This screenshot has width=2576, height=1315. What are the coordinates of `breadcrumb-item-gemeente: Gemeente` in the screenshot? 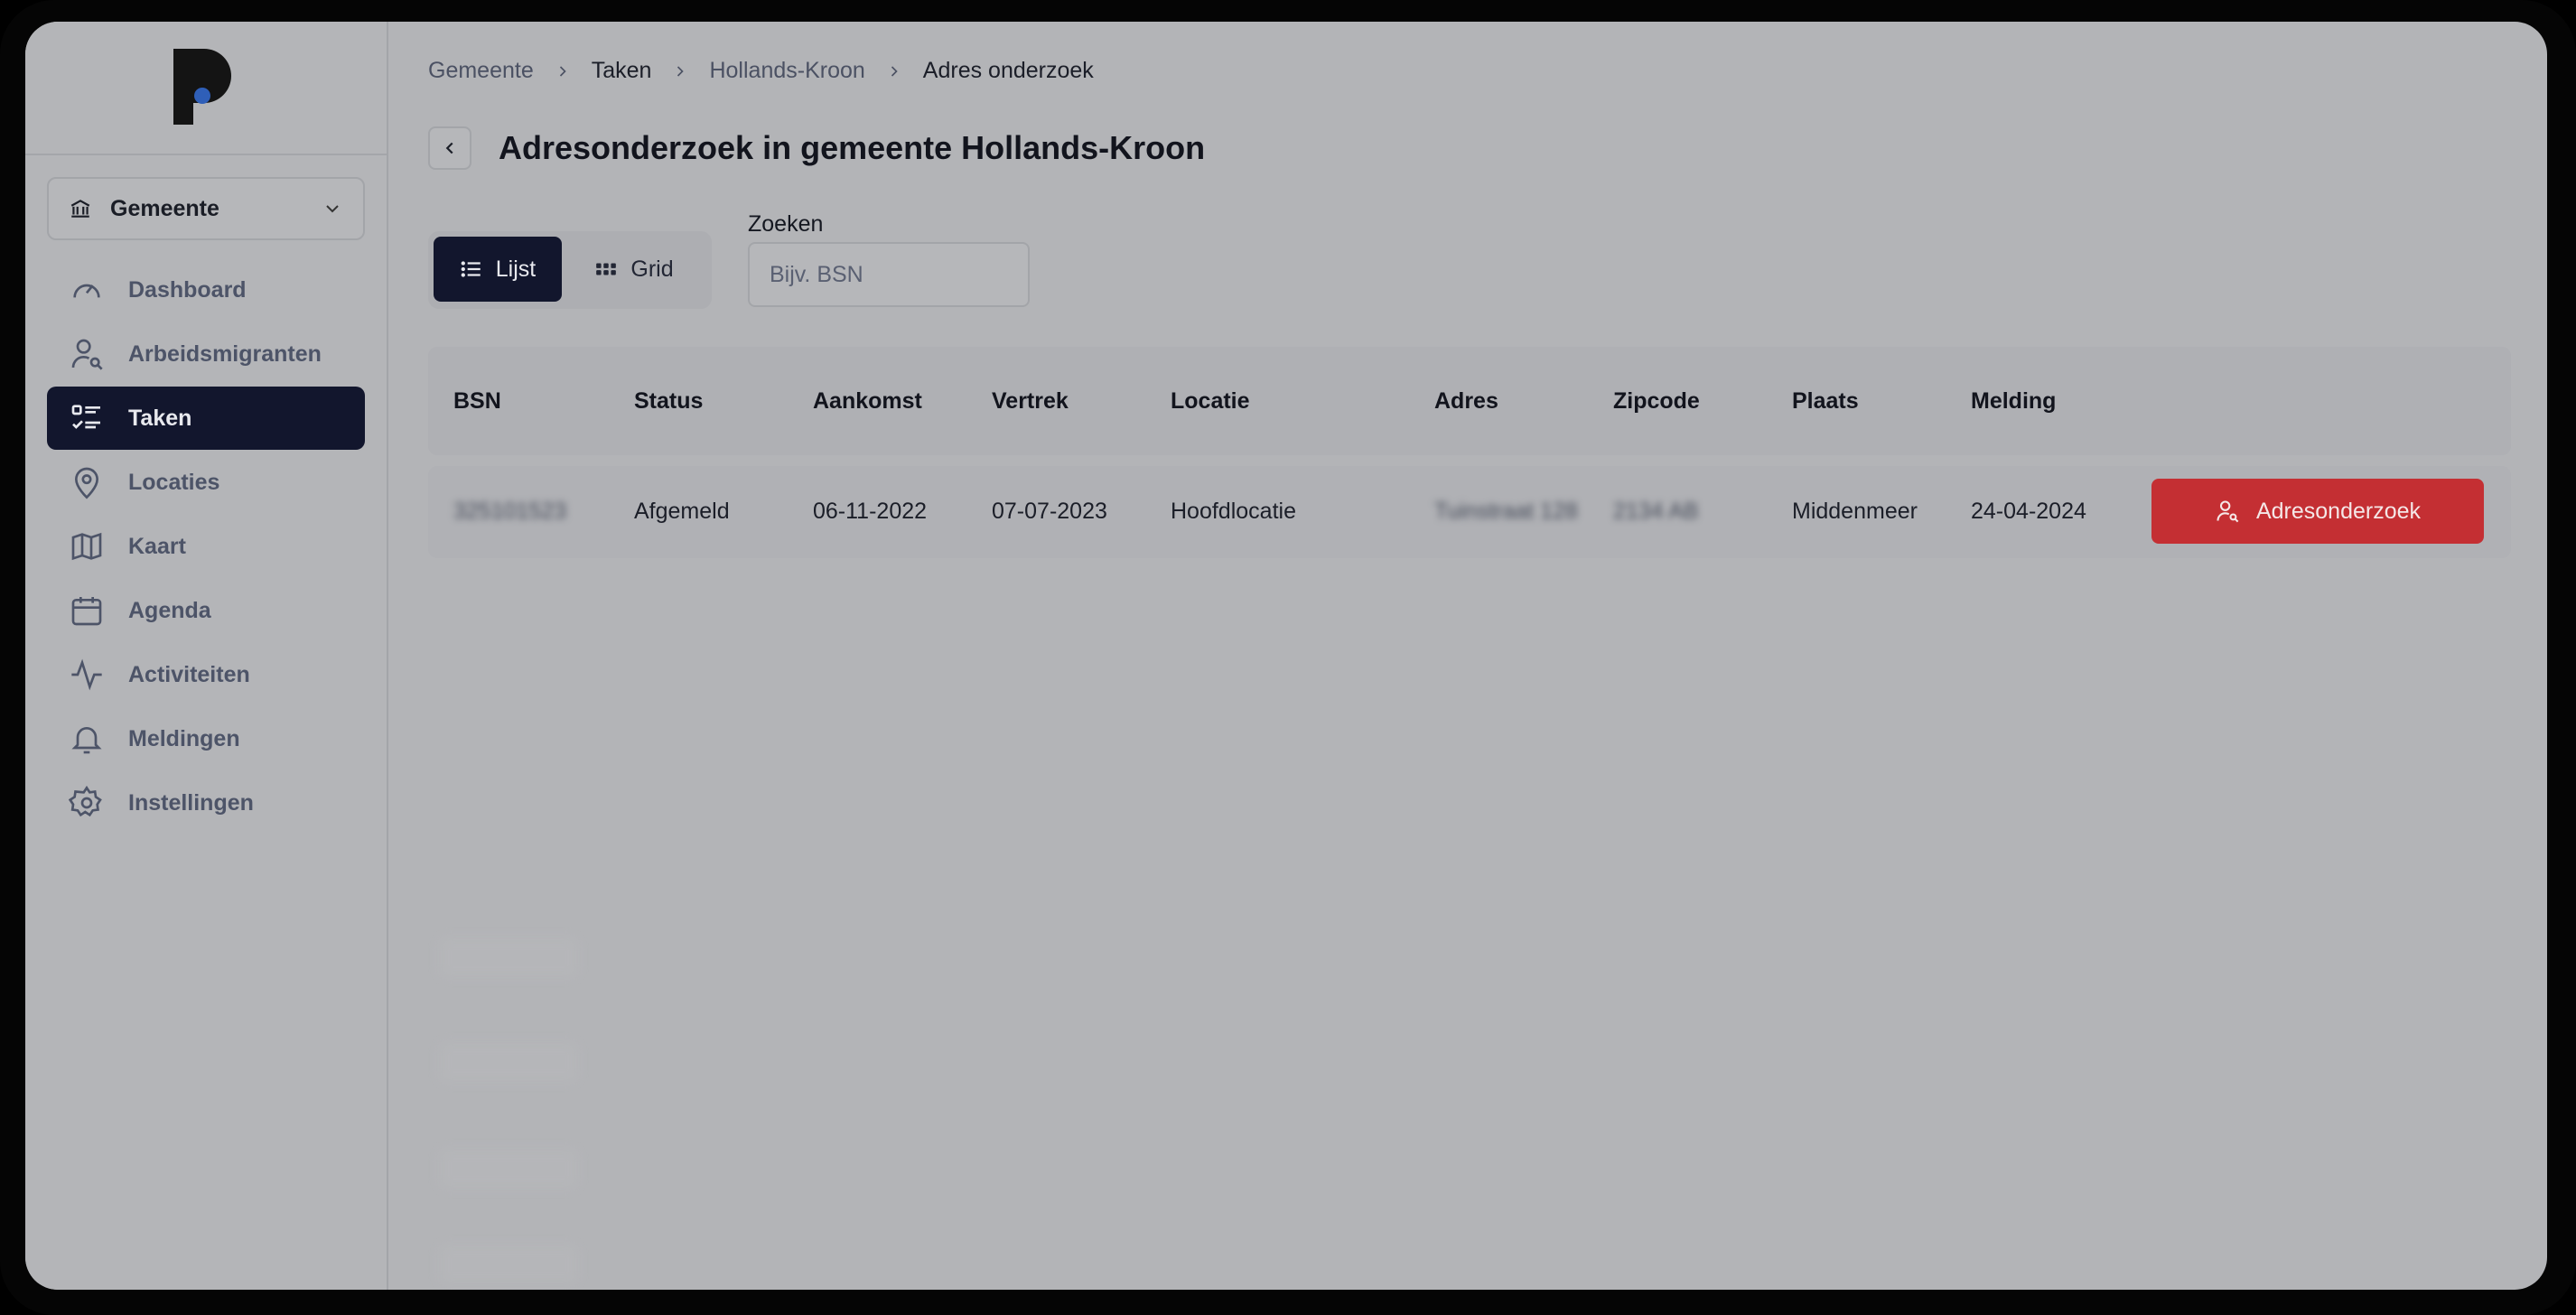 It's located at (481, 71).